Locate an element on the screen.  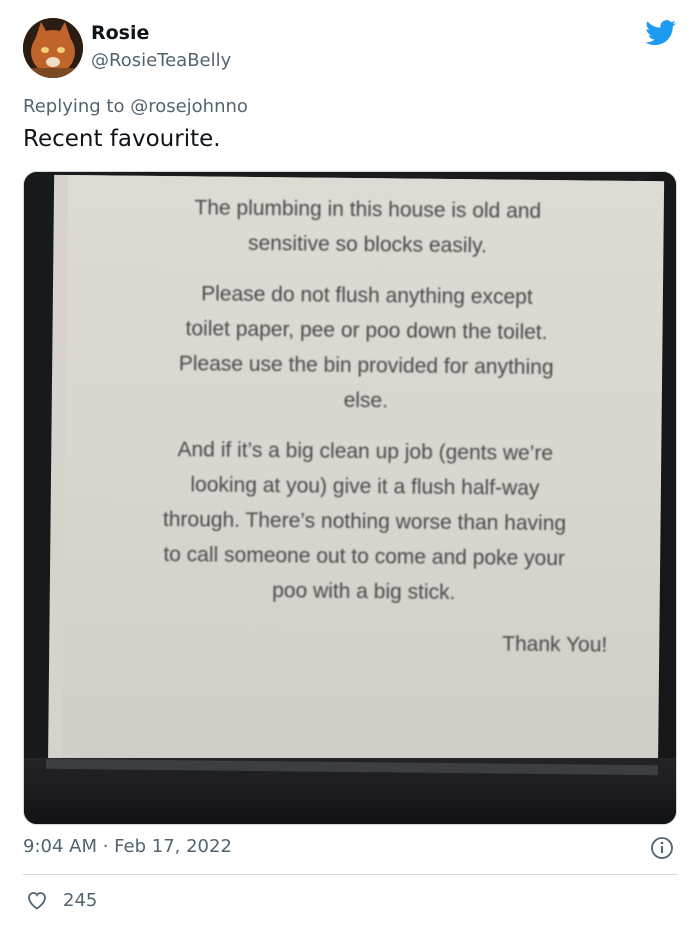
like-count: 245 is located at coordinates (80, 900).